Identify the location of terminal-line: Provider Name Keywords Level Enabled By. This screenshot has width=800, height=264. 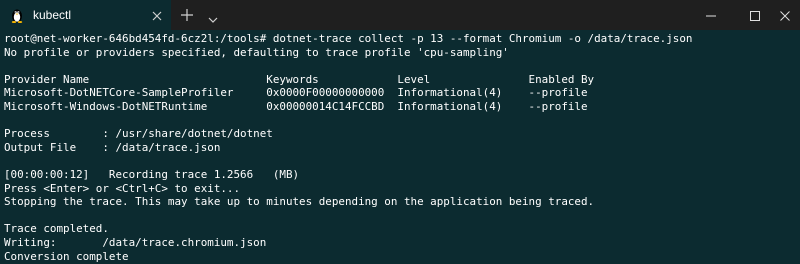
(299, 79).